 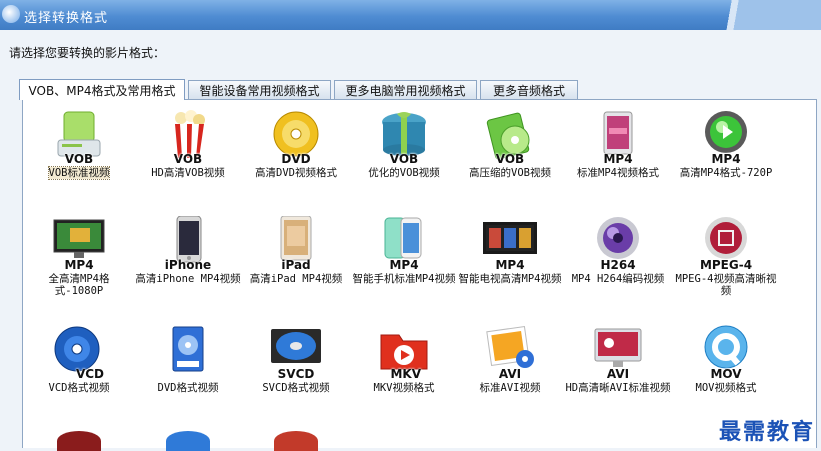 I want to click on format-item-mp4-720p: MP4 高清MP4格式-720P, so click(x=726, y=144).